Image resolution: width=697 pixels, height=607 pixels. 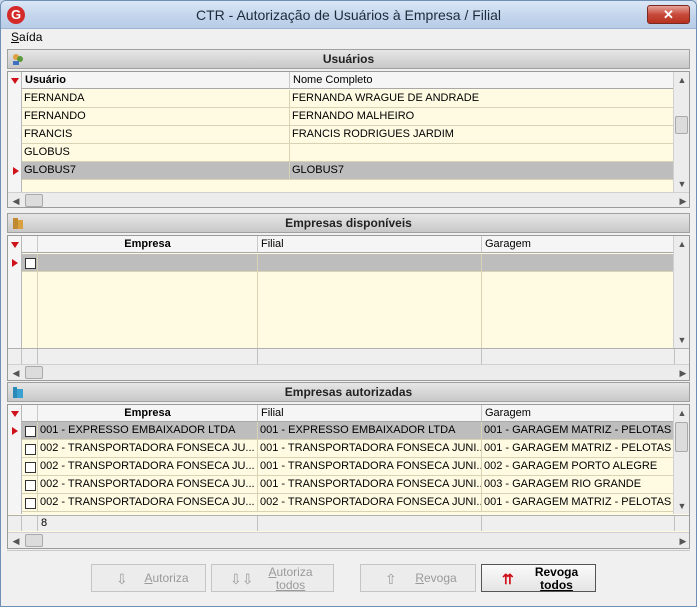 What do you see at coordinates (26, 37) in the screenshot?
I see `menu-saida: Saída` at bounding box center [26, 37].